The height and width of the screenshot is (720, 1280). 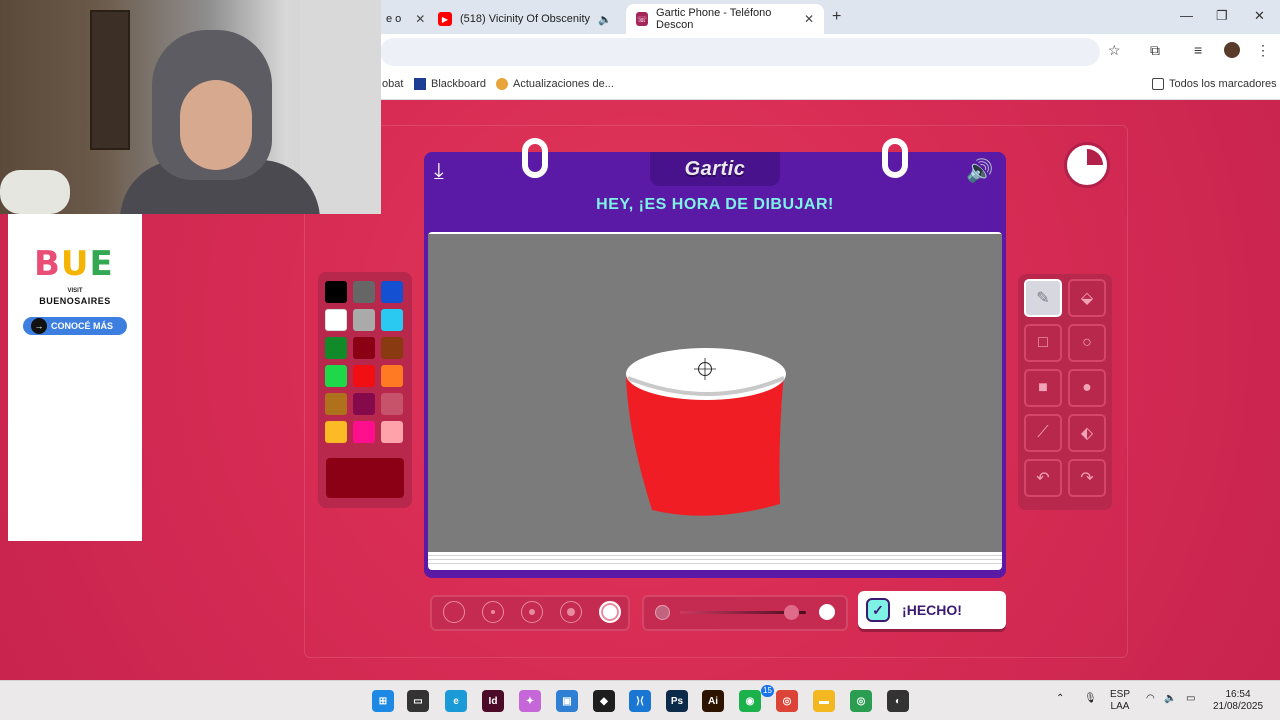 What do you see at coordinates (836, 17) in the screenshot?
I see `new-tab-button: +` at bounding box center [836, 17].